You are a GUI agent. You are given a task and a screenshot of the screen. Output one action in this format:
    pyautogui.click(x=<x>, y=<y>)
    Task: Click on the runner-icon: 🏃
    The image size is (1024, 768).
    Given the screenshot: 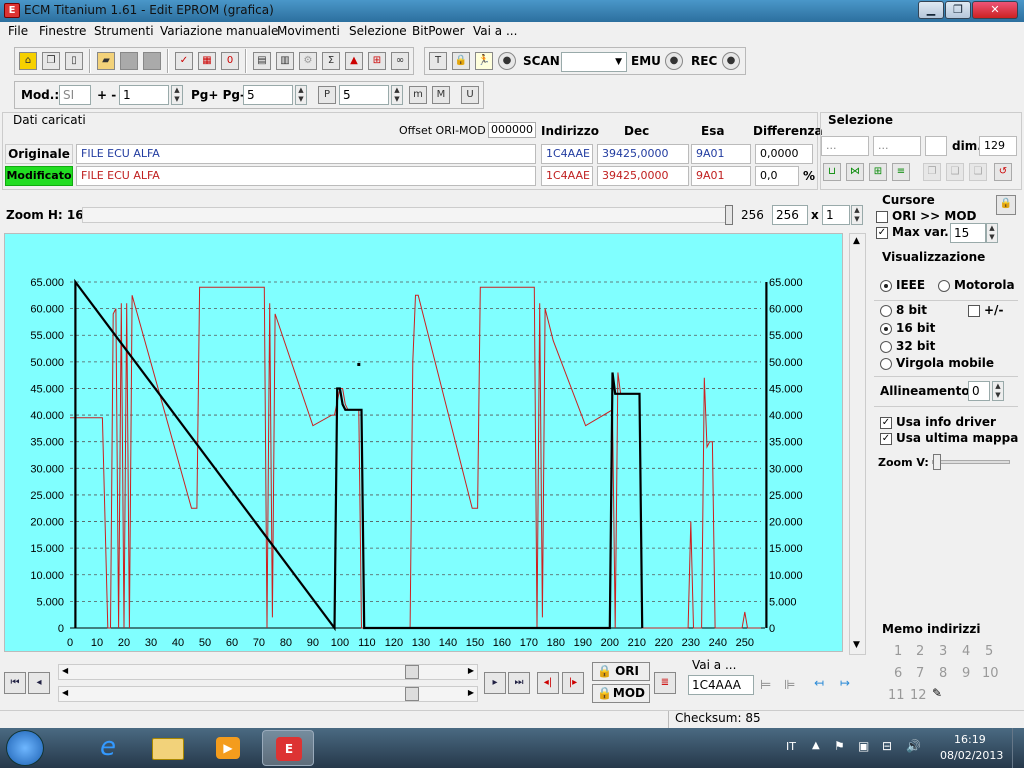 What is the action you would take?
    pyautogui.click(x=484, y=61)
    